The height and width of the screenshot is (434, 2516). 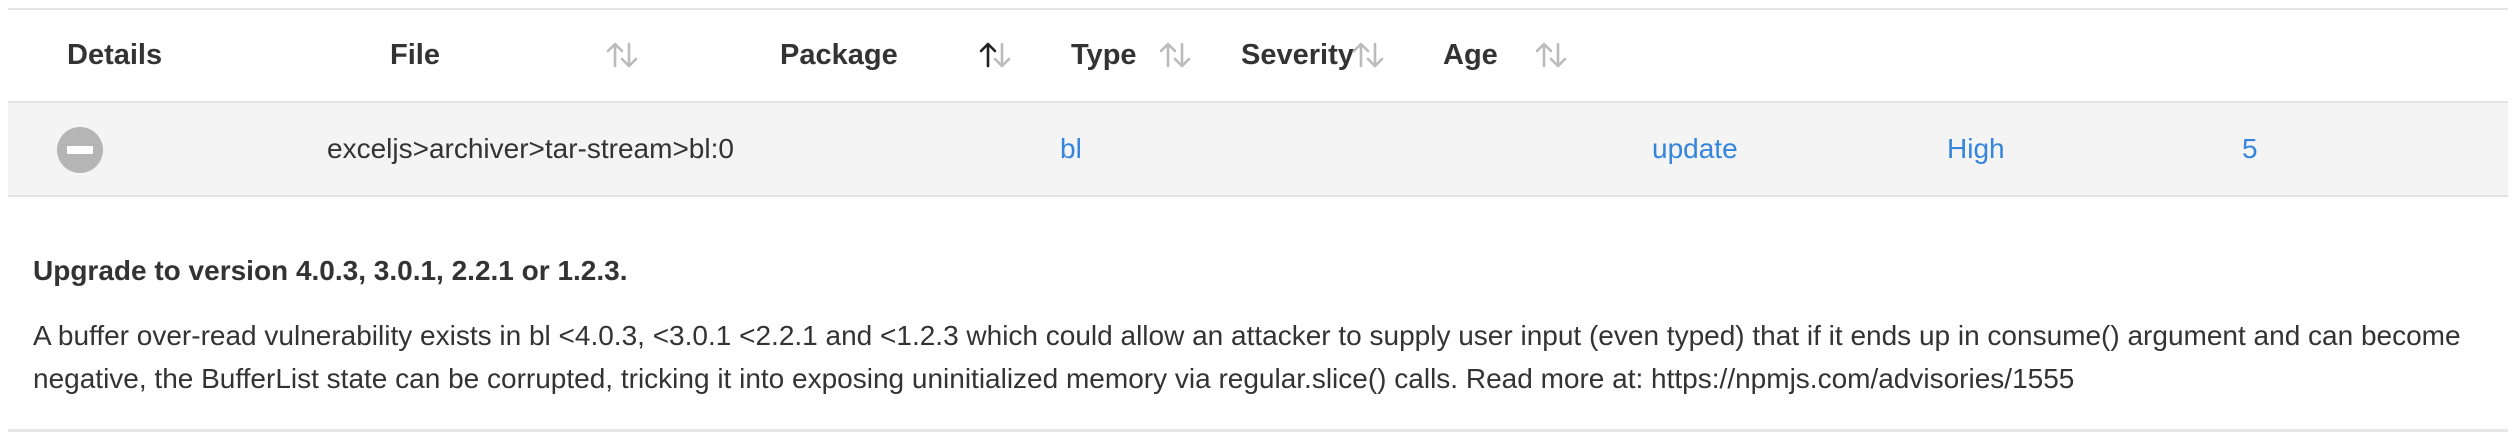 I want to click on sort-severity-icon, so click(x=1369, y=55).